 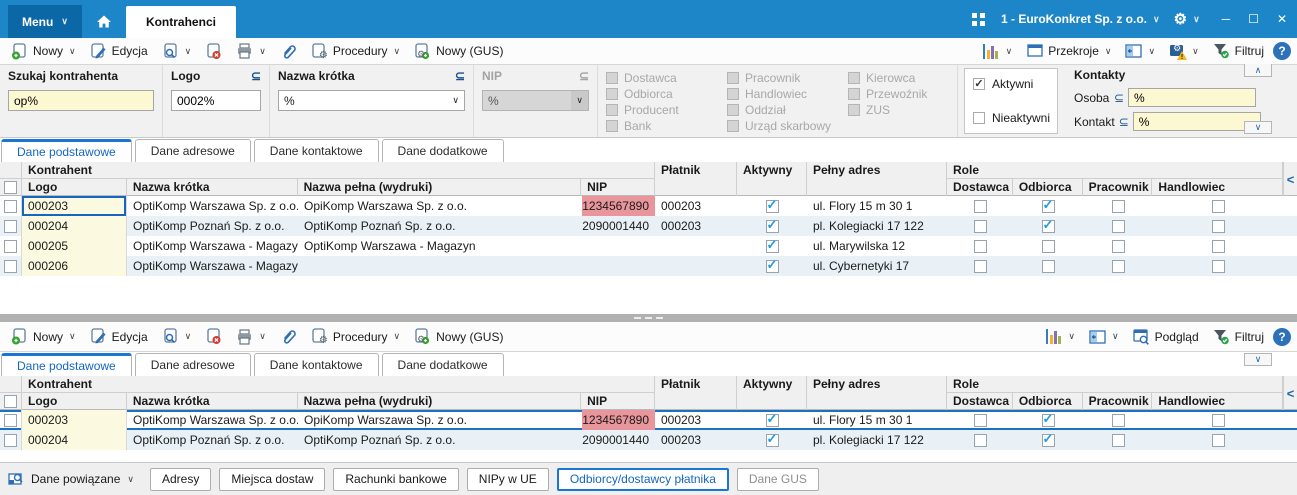 I want to click on column-nazwa-krotka: Nazwa krótka, so click(x=212, y=187).